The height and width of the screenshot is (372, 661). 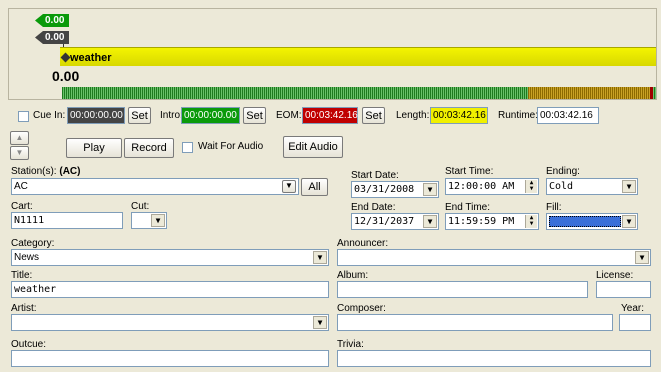 I want to click on end-time-input: 11:59:59 PM ▲ ▼, so click(x=492, y=221).